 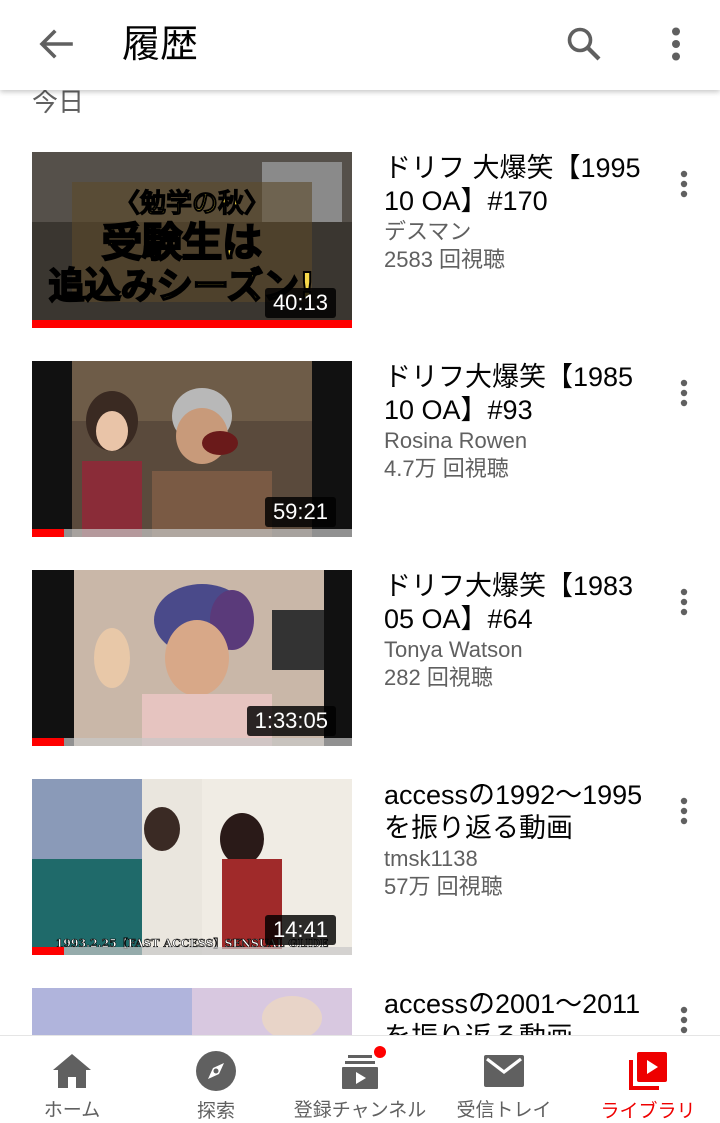 What do you see at coordinates (446, 468) in the screenshot?
I see `view-count: 4.7万 回視聴` at bounding box center [446, 468].